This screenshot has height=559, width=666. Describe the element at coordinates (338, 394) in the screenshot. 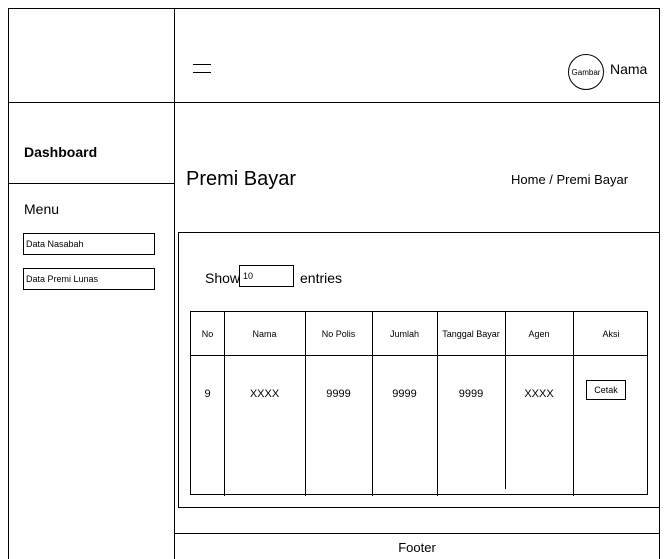

I see `cell-no-polis: 9999` at that location.